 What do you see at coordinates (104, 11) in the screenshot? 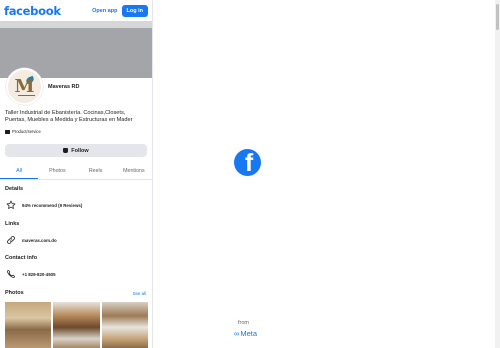
I see `open-app-link: Open app` at bounding box center [104, 11].